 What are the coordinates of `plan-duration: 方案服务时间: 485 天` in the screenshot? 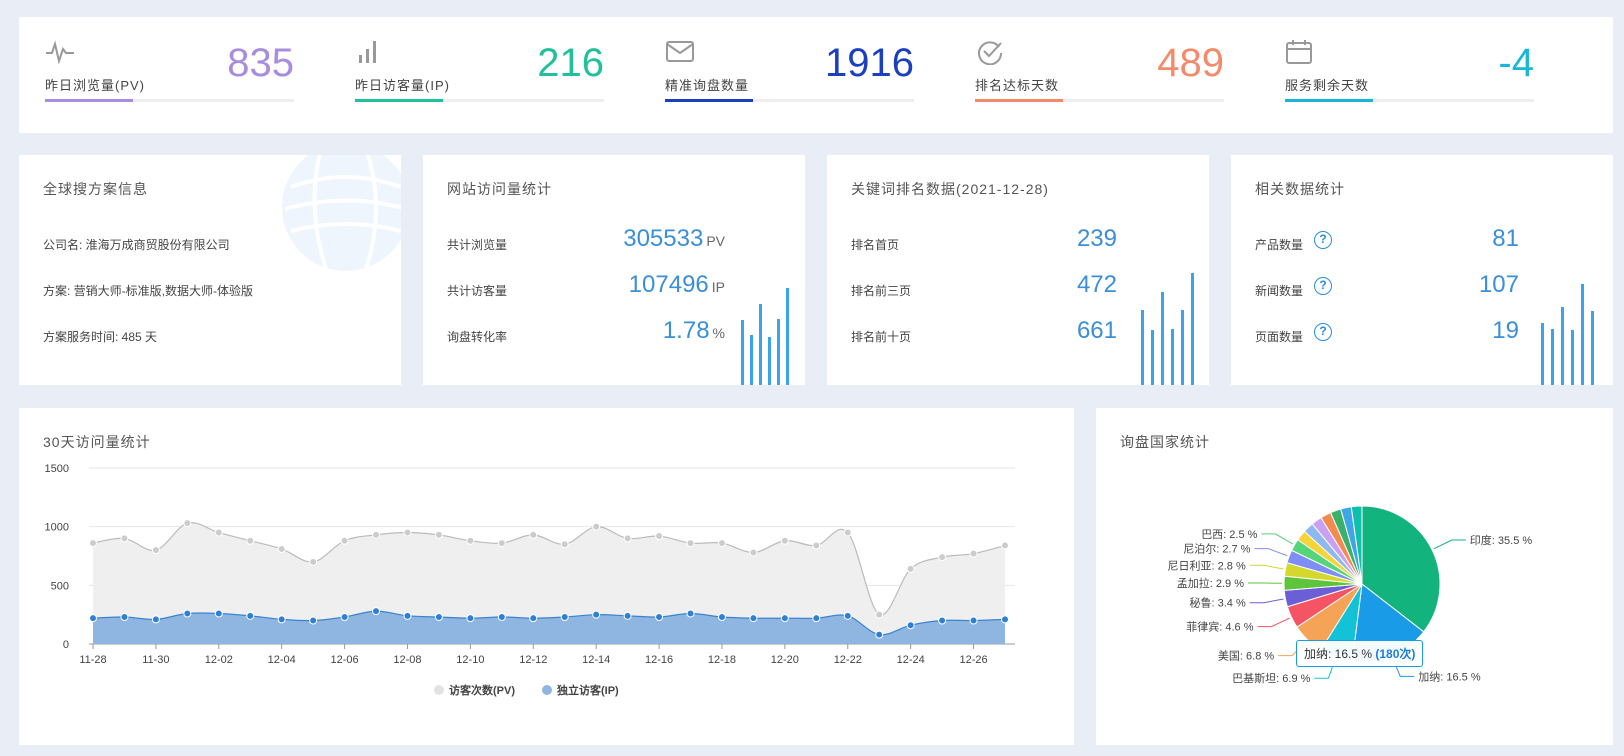 It's located at (100, 337).